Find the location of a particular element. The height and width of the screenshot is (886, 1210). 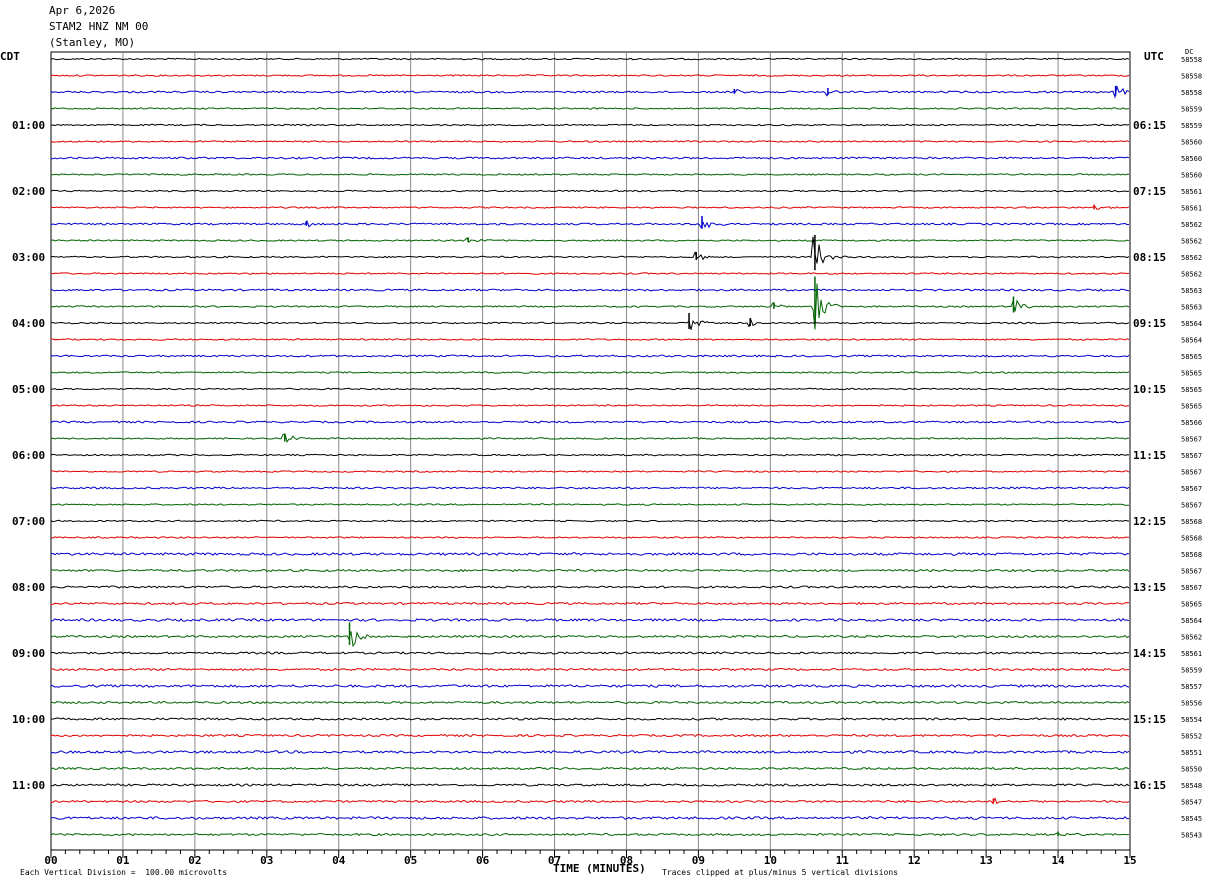

left-hour-label: 05:00 is located at coordinates (28, 389).